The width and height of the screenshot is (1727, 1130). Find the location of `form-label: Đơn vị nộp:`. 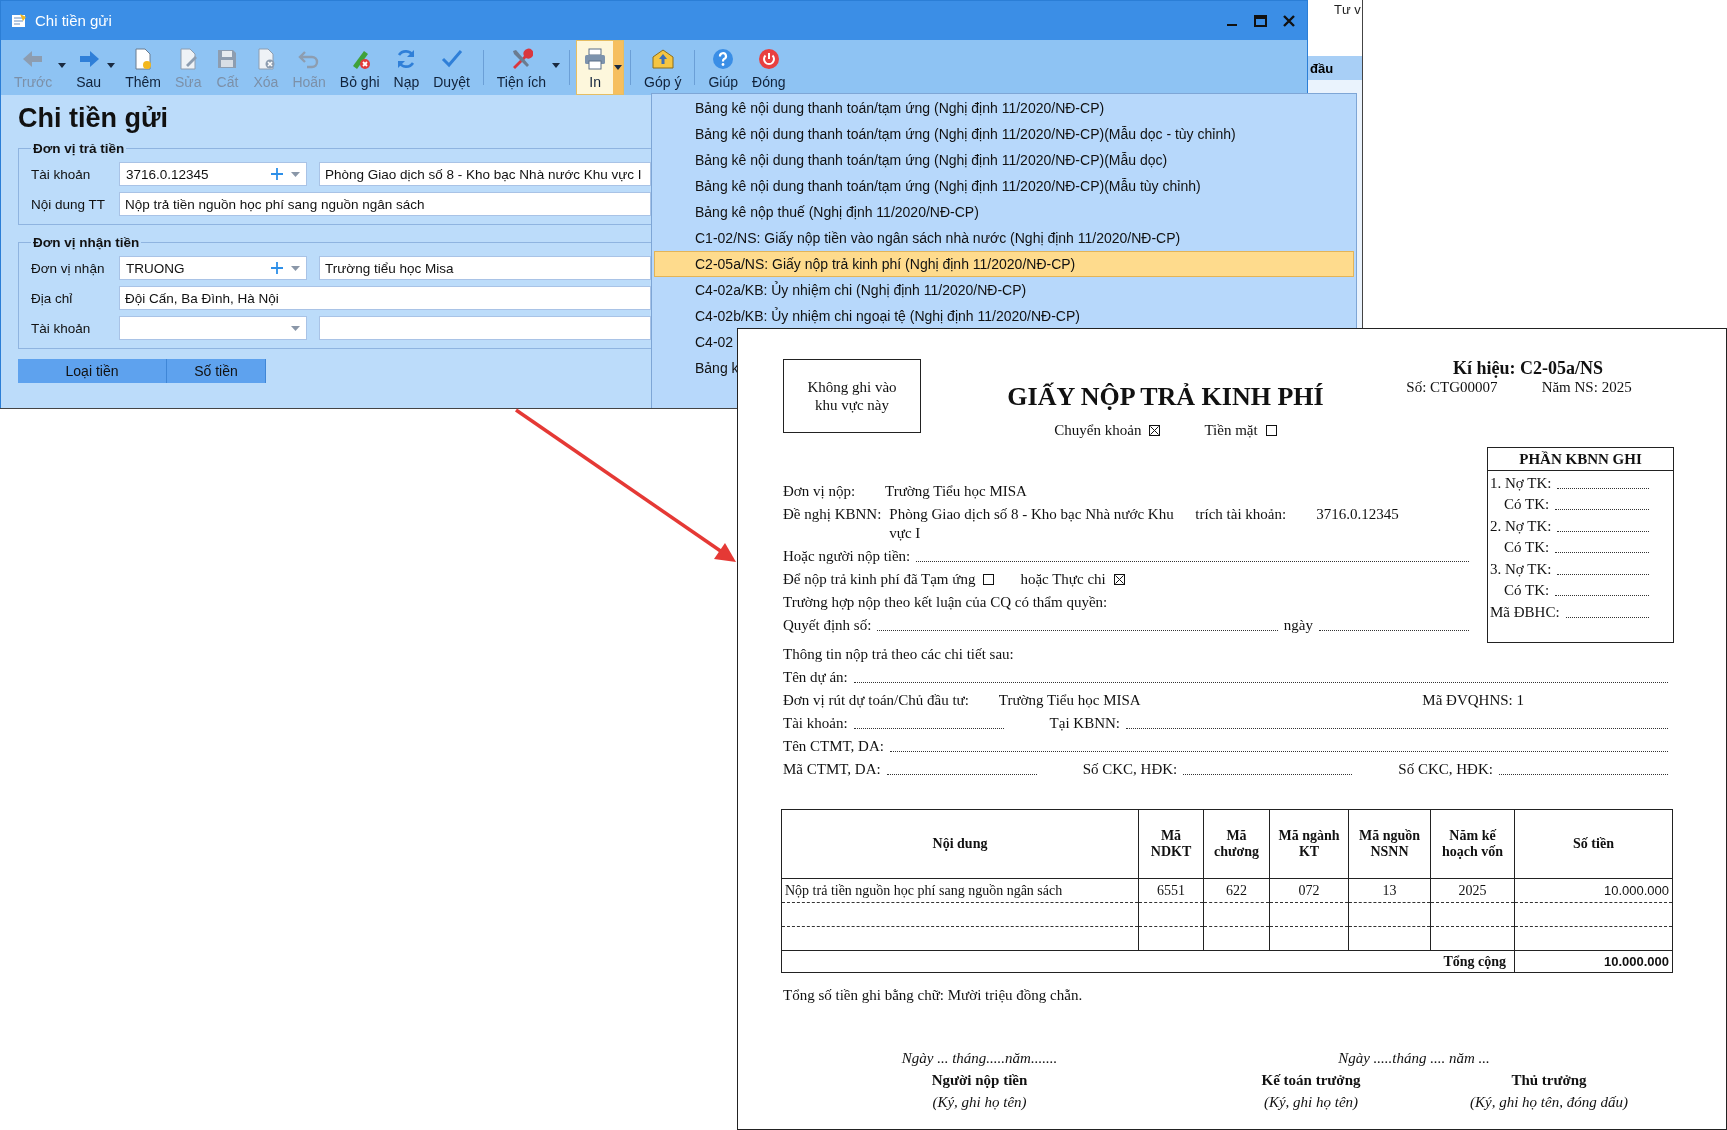

form-label: Đơn vị nộp: is located at coordinates (819, 491).